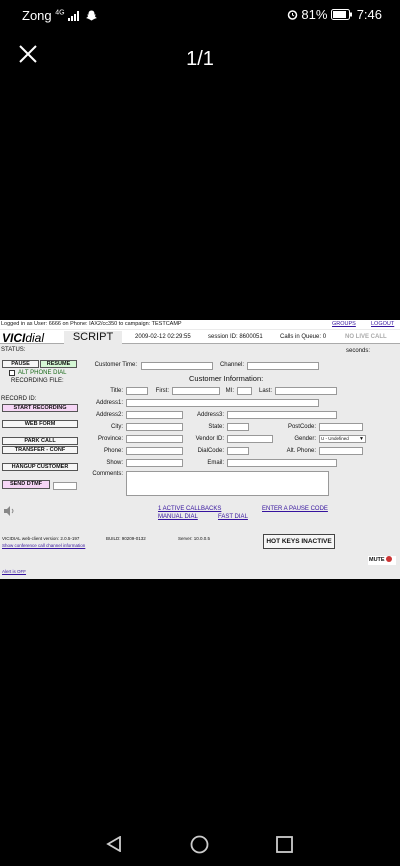 The width and height of the screenshot is (400, 866). Describe the element at coordinates (265, 391) in the screenshot. I see `last-label: Last:` at that location.